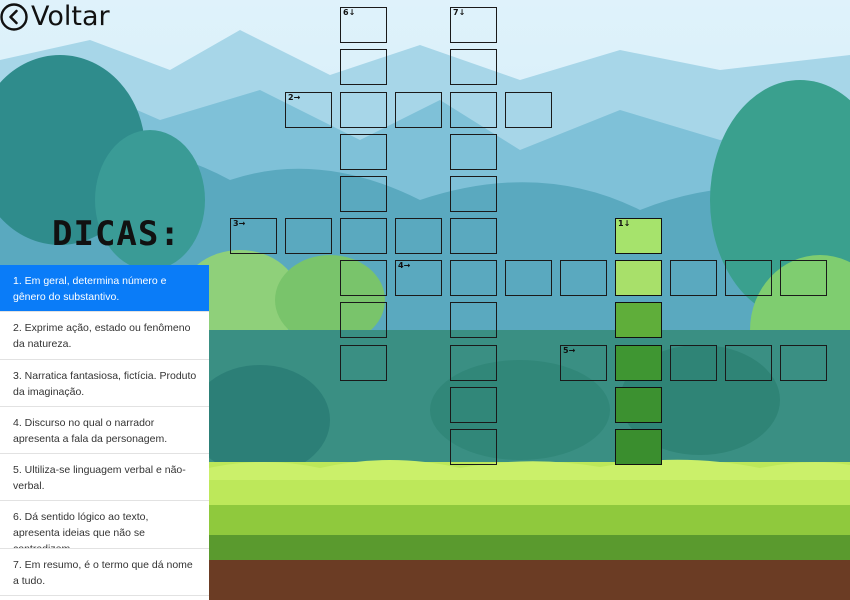 The image size is (850, 600). Describe the element at coordinates (404, 265) in the screenshot. I see `clue-number-label: 4→` at that location.